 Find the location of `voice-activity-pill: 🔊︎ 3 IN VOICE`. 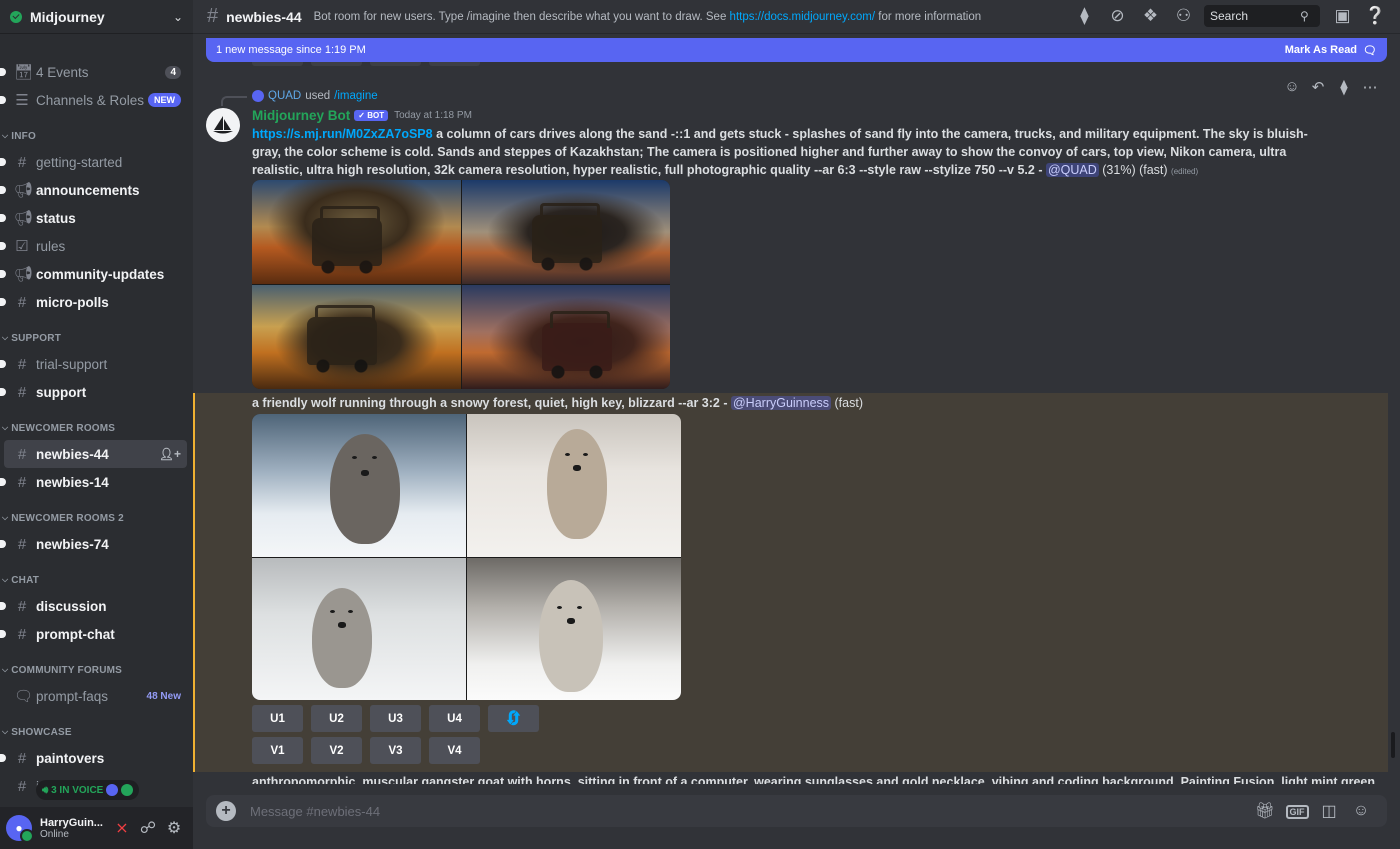

voice-activity-pill: 🔊︎ 3 IN VOICE is located at coordinates (88, 790).